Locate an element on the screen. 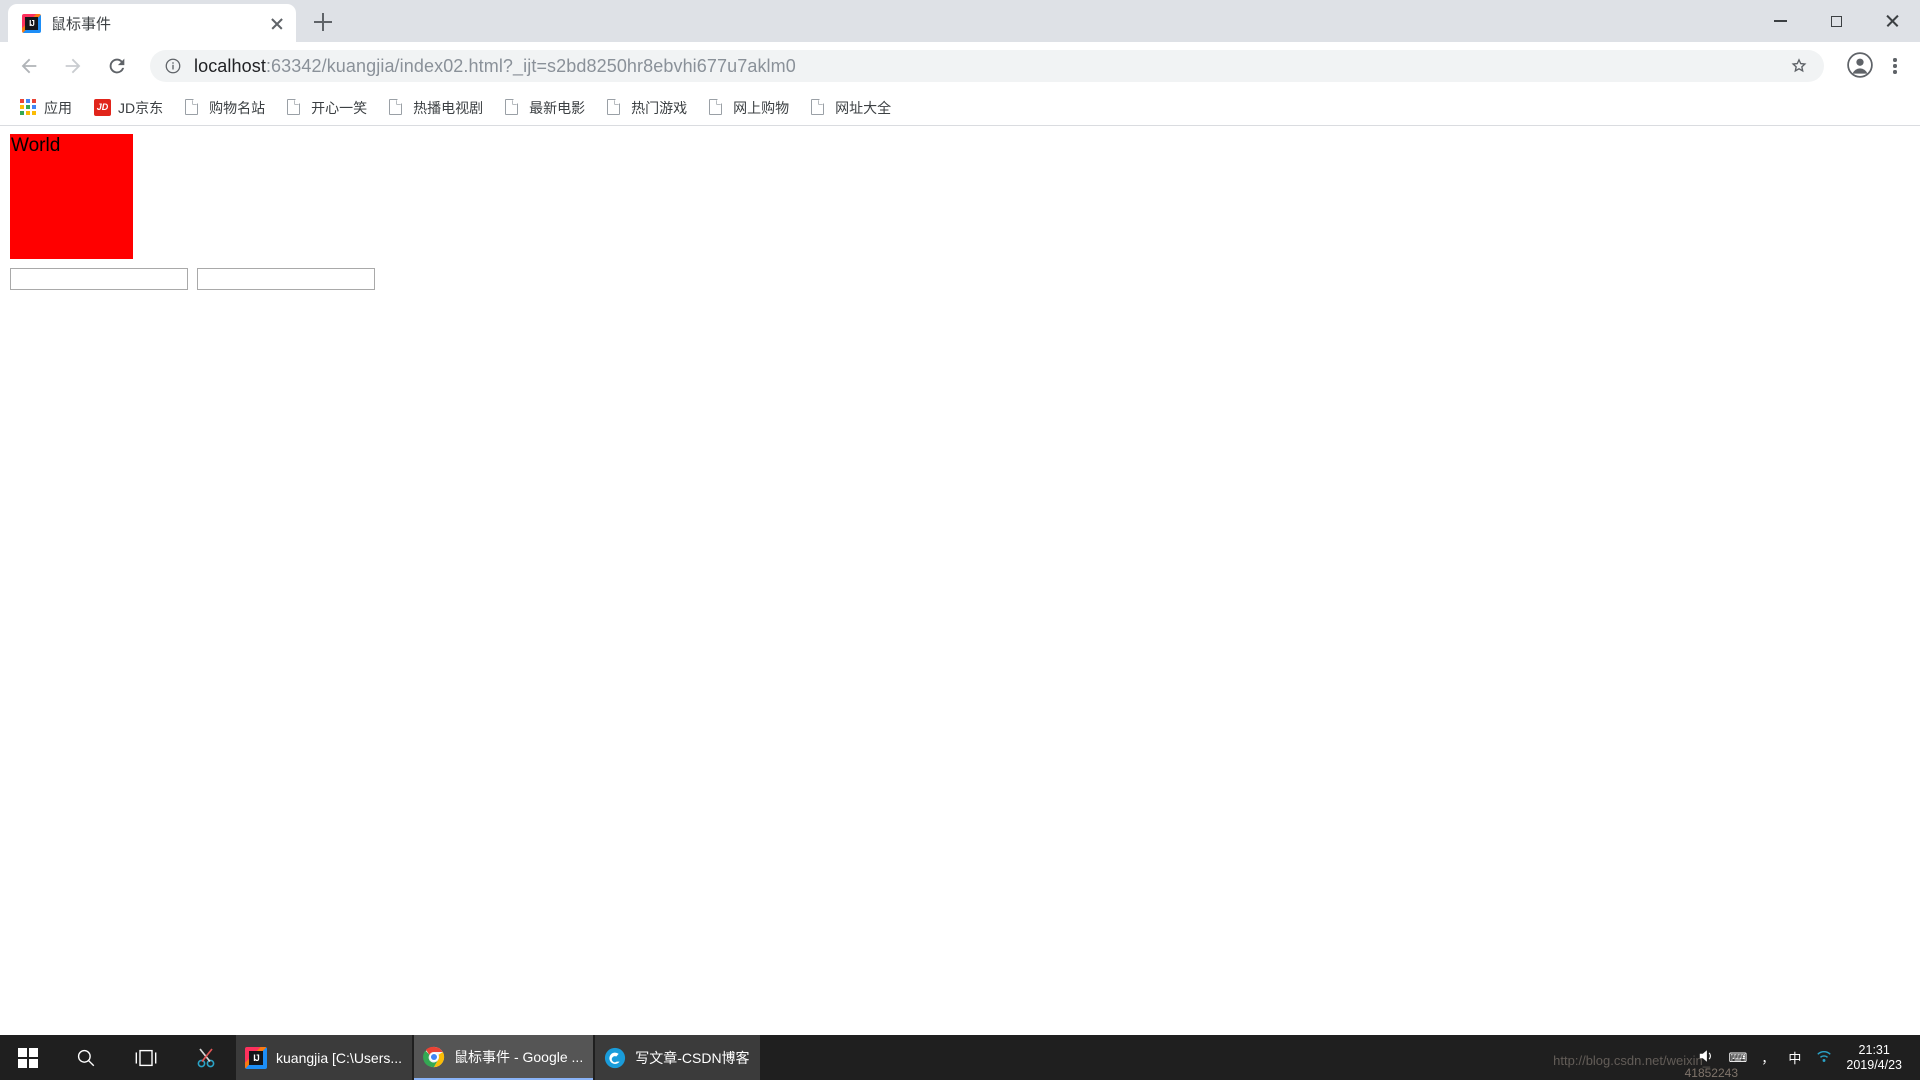 Image resolution: width=1920 pixels, height=1080 pixels. reload-icon is located at coordinates (117, 66).